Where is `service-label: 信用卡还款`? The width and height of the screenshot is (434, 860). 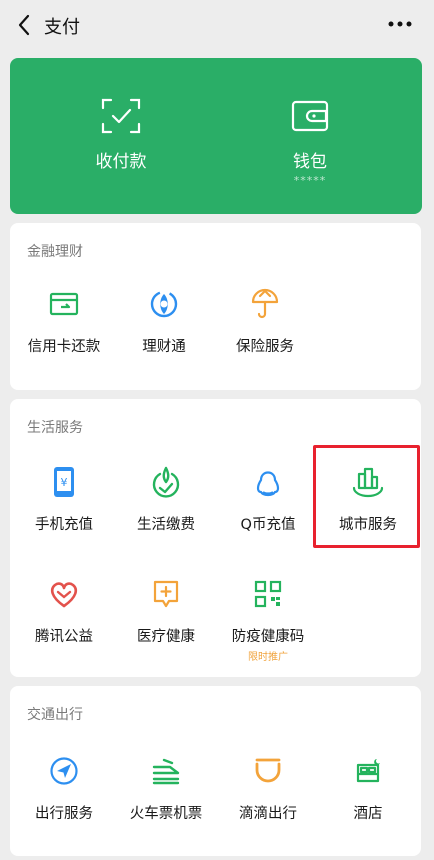 service-label: 信用卡还款 is located at coordinates (64, 347).